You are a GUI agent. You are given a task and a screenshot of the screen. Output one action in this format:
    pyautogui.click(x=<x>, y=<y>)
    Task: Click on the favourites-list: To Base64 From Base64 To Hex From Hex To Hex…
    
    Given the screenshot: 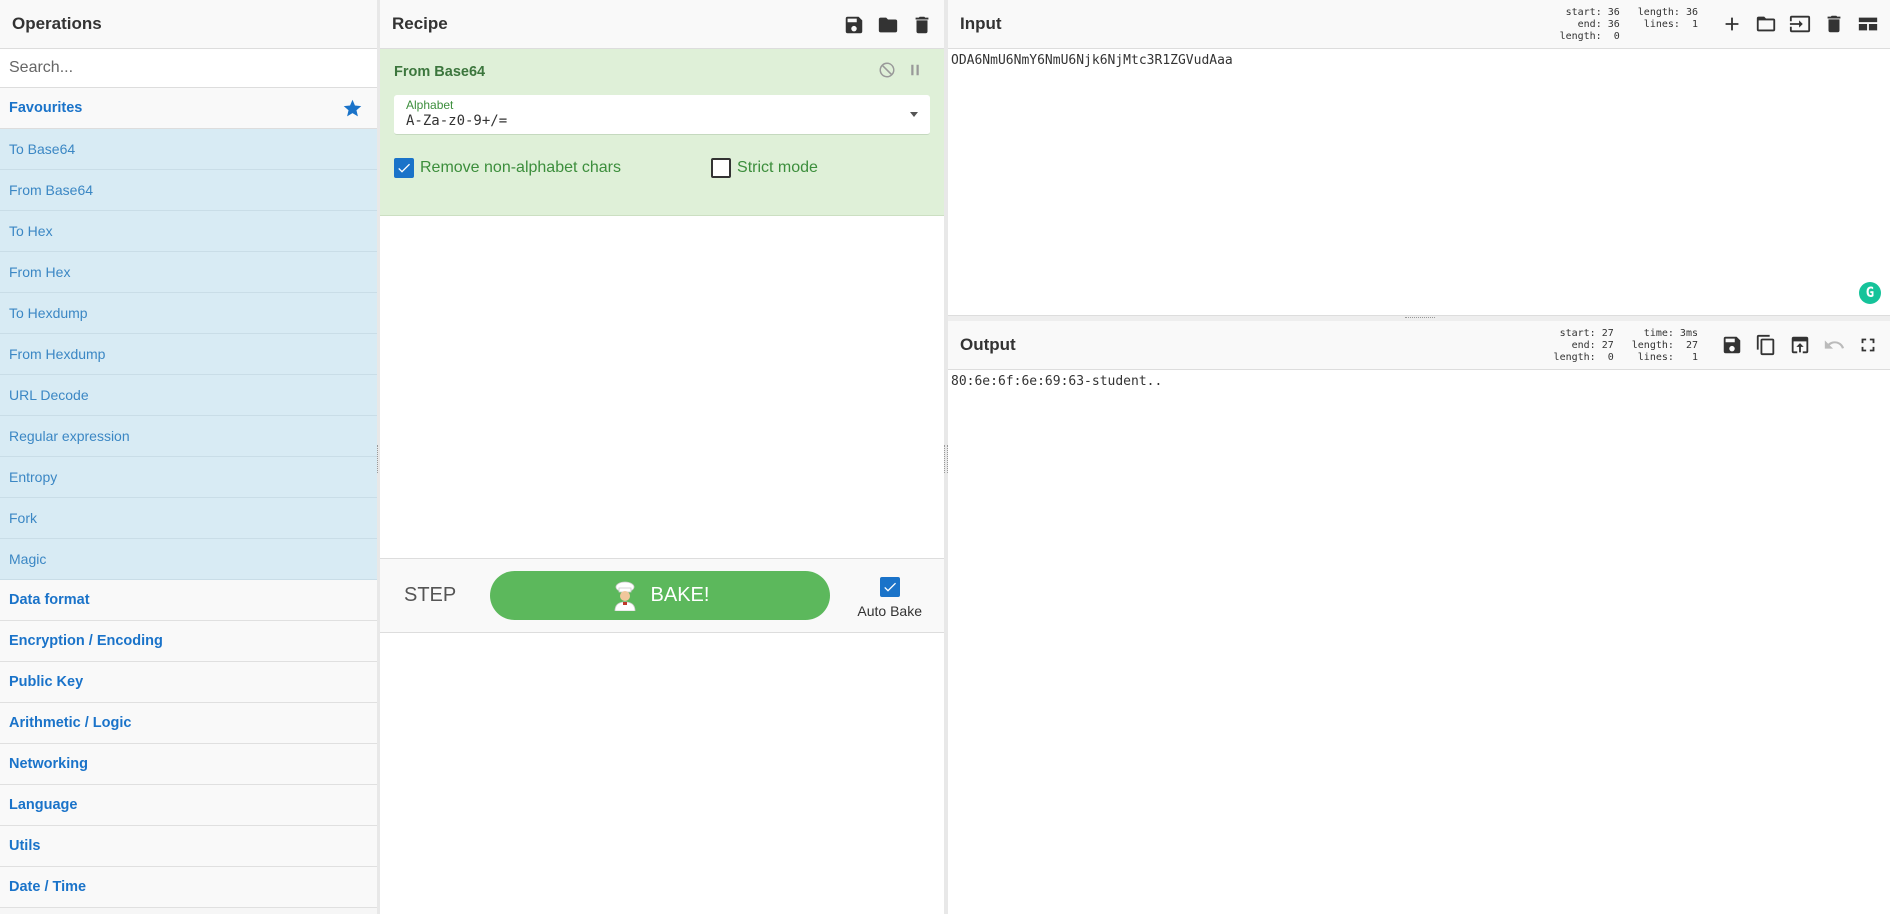 What is the action you would take?
    pyautogui.click(x=188, y=354)
    